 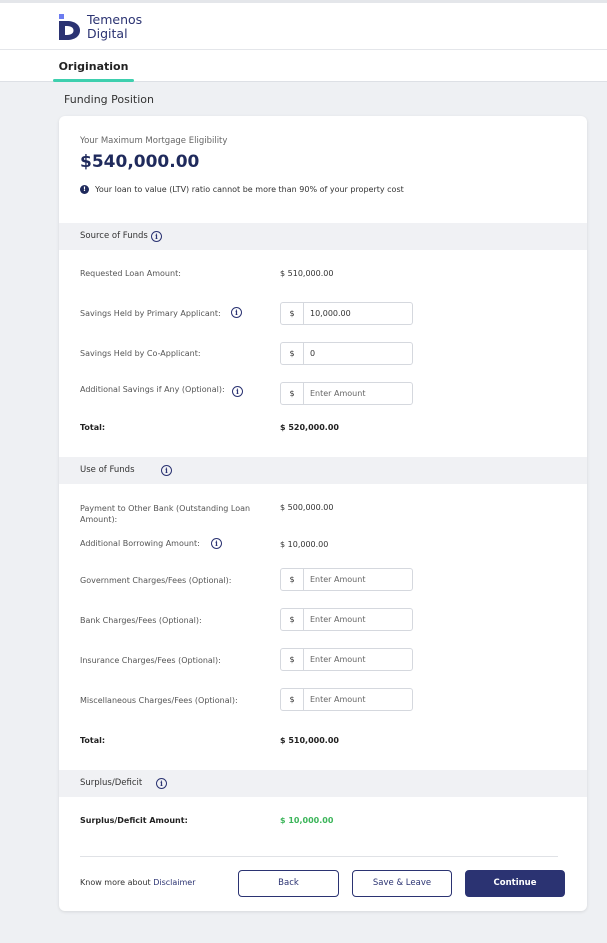 I want to click on misc-charges-label: Miscellaneous Charges/Fees (Optional):, so click(x=159, y=700).